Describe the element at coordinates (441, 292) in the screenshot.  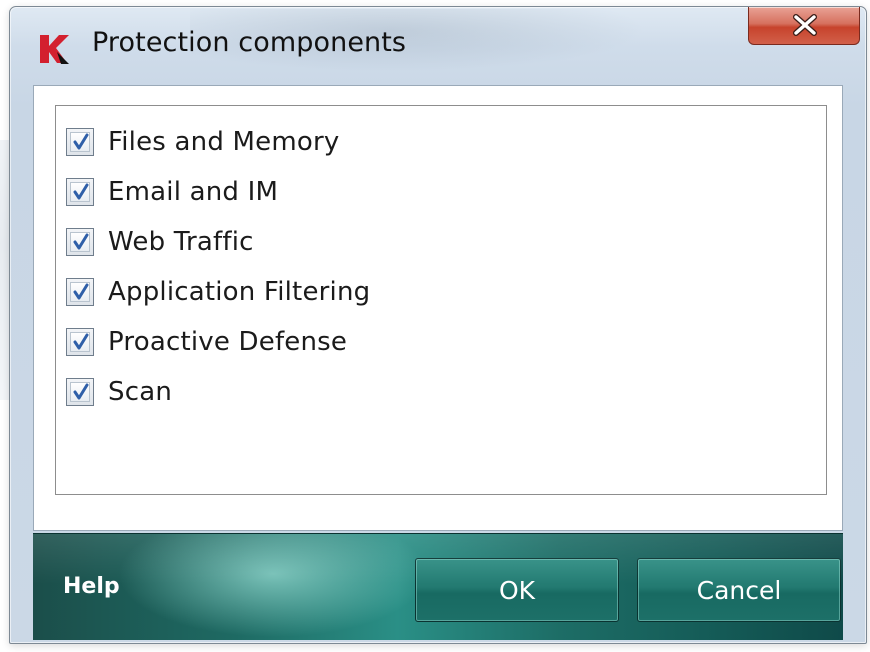
I see `component-application-filtering: Application Filtering` at that location.